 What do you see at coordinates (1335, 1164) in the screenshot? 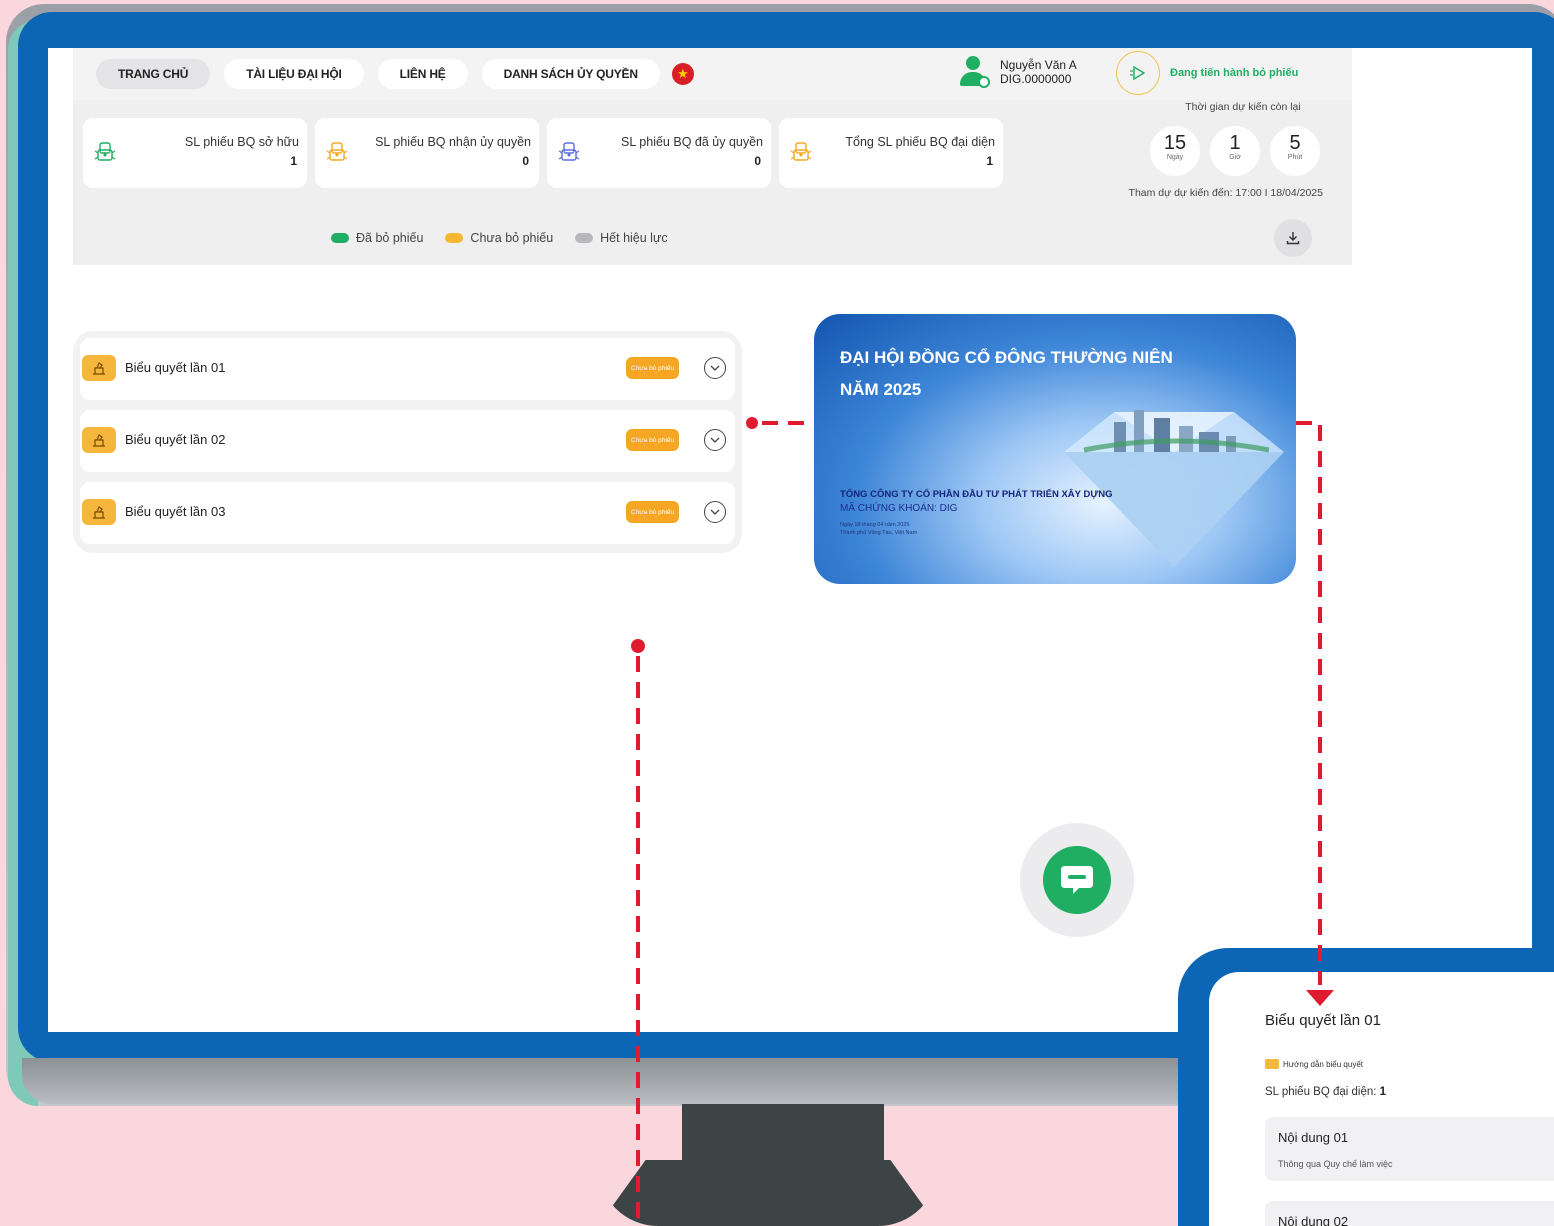
I see `content-card-desc: Thông qua Quy chế làm việc` at bounding box center [1335, 1164].